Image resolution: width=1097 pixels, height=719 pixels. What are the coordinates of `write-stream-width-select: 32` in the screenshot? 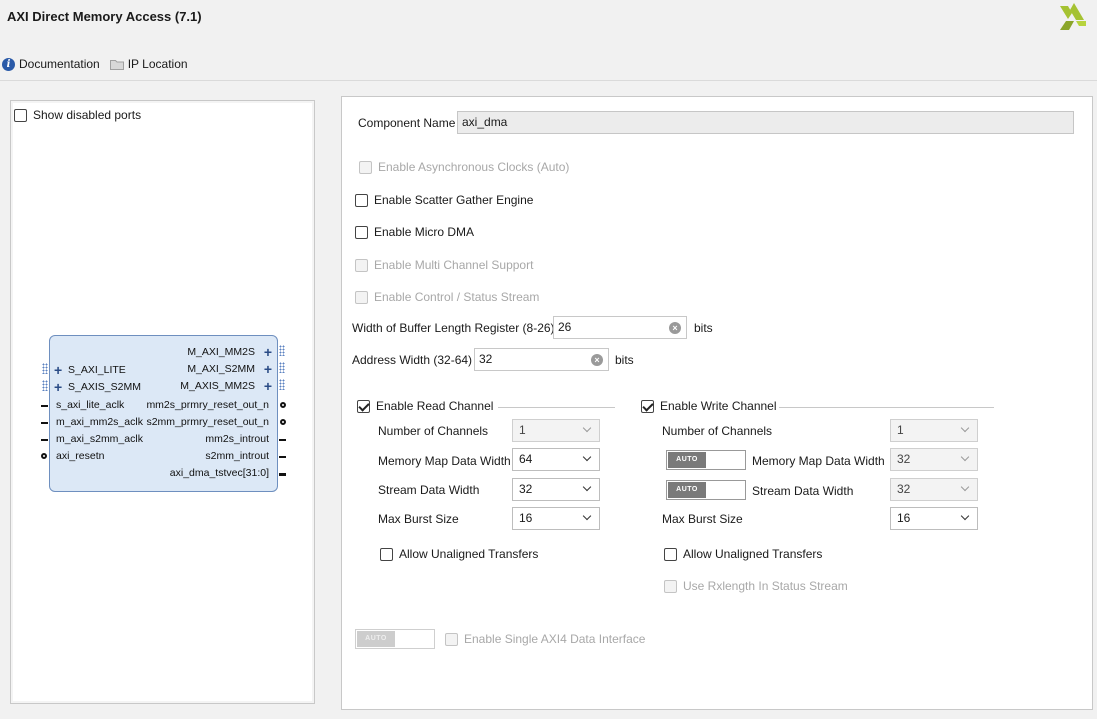 It's located at (934, 489).